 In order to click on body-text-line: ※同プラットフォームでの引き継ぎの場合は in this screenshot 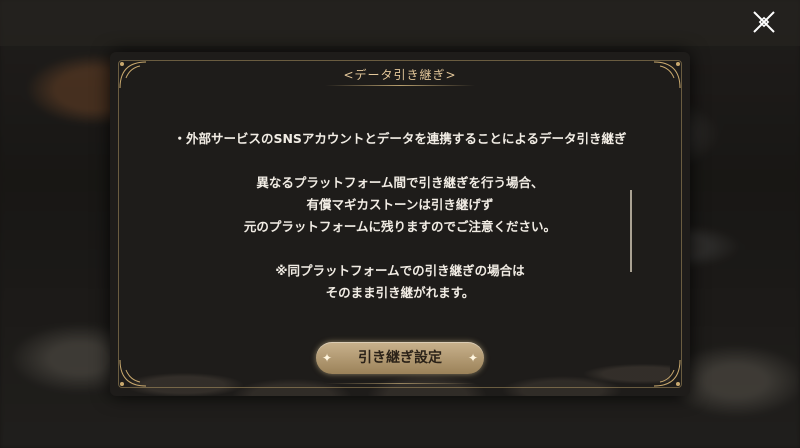, I will do `click(400, 270)`.